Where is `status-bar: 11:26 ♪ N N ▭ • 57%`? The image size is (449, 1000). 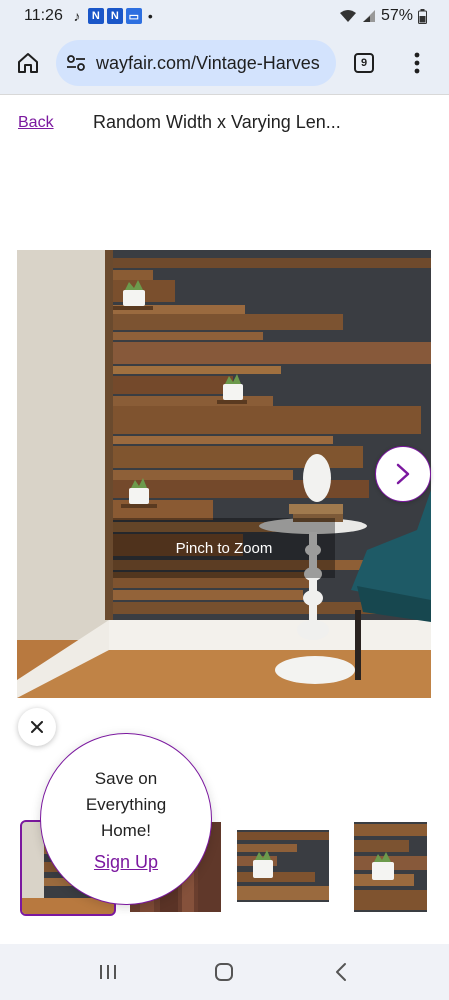 status-bar: 11:26 ♪ N N ▭ • 57% is located at coordinates (224, 16).